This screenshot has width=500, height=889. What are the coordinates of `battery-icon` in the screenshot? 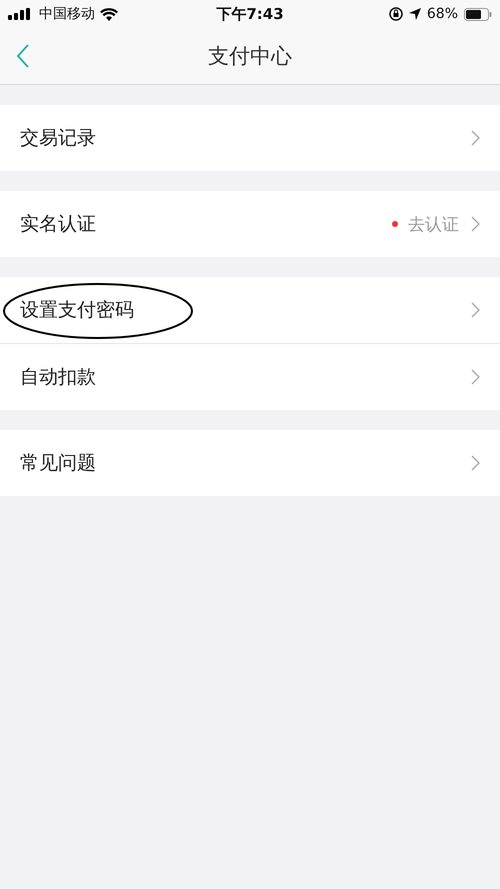 It's located at (478, 14).